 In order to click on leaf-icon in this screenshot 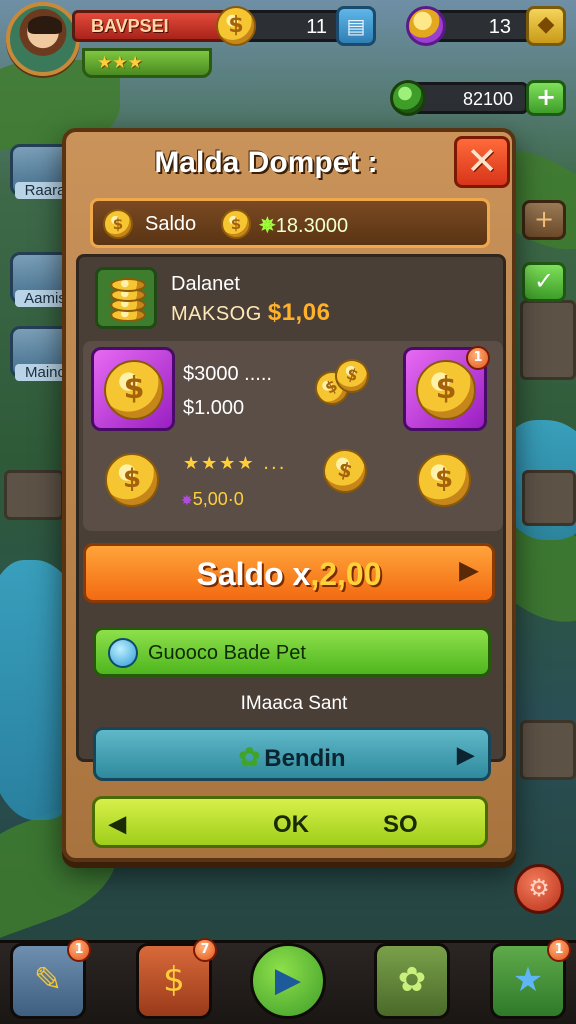, I will do `click(123, 653)`.